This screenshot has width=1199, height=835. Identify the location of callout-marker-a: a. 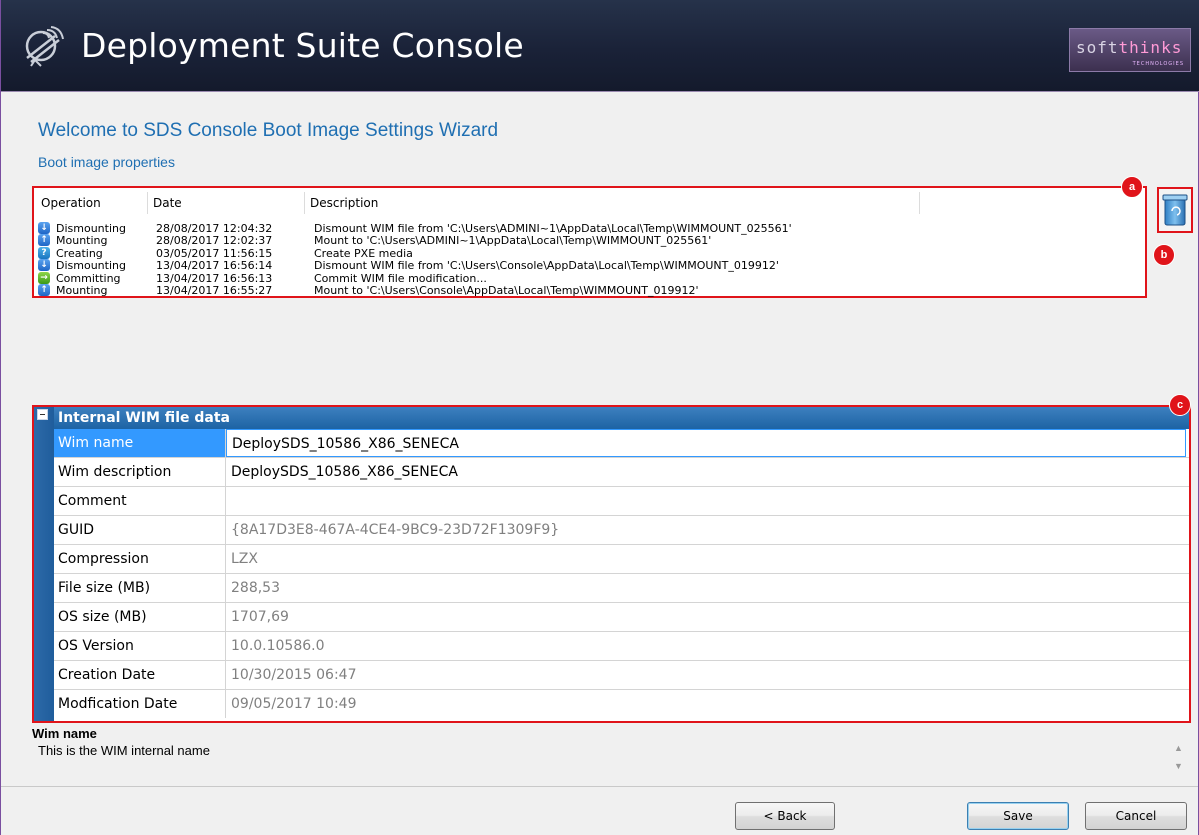
(1132, 187).